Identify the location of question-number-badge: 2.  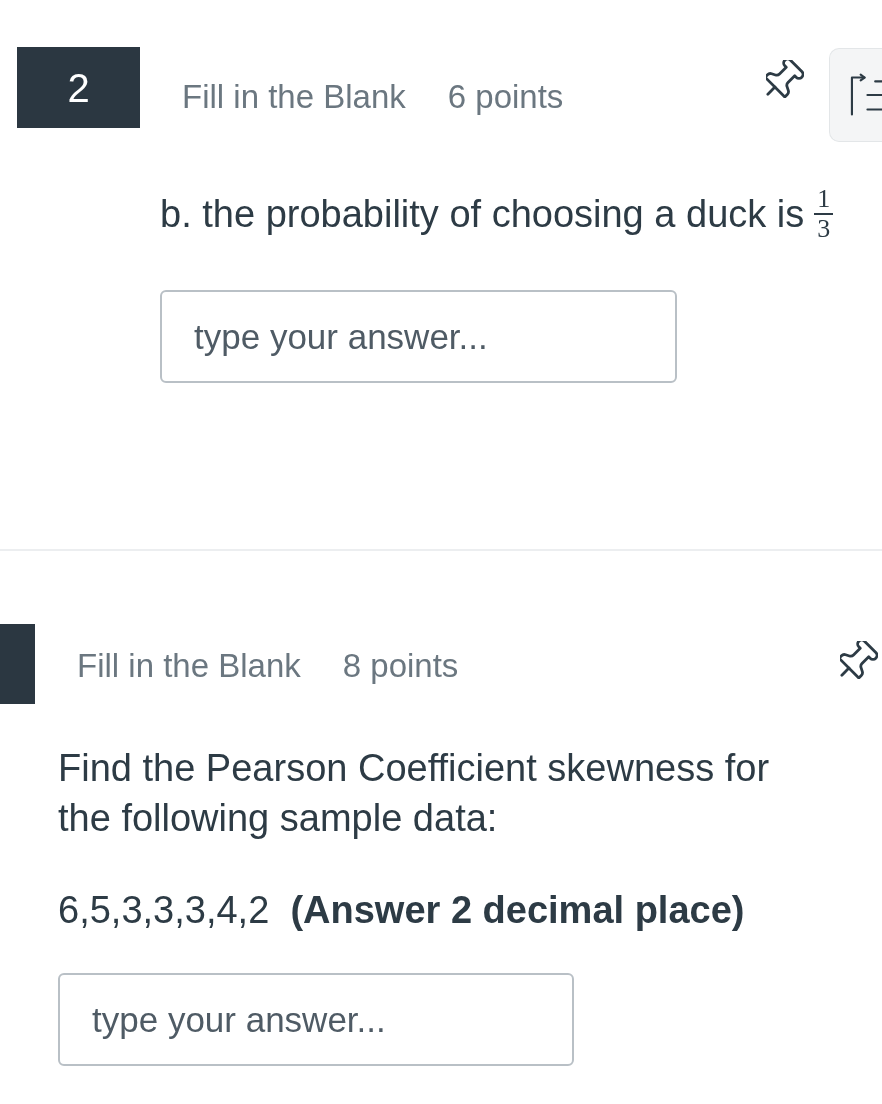
(78, 87).